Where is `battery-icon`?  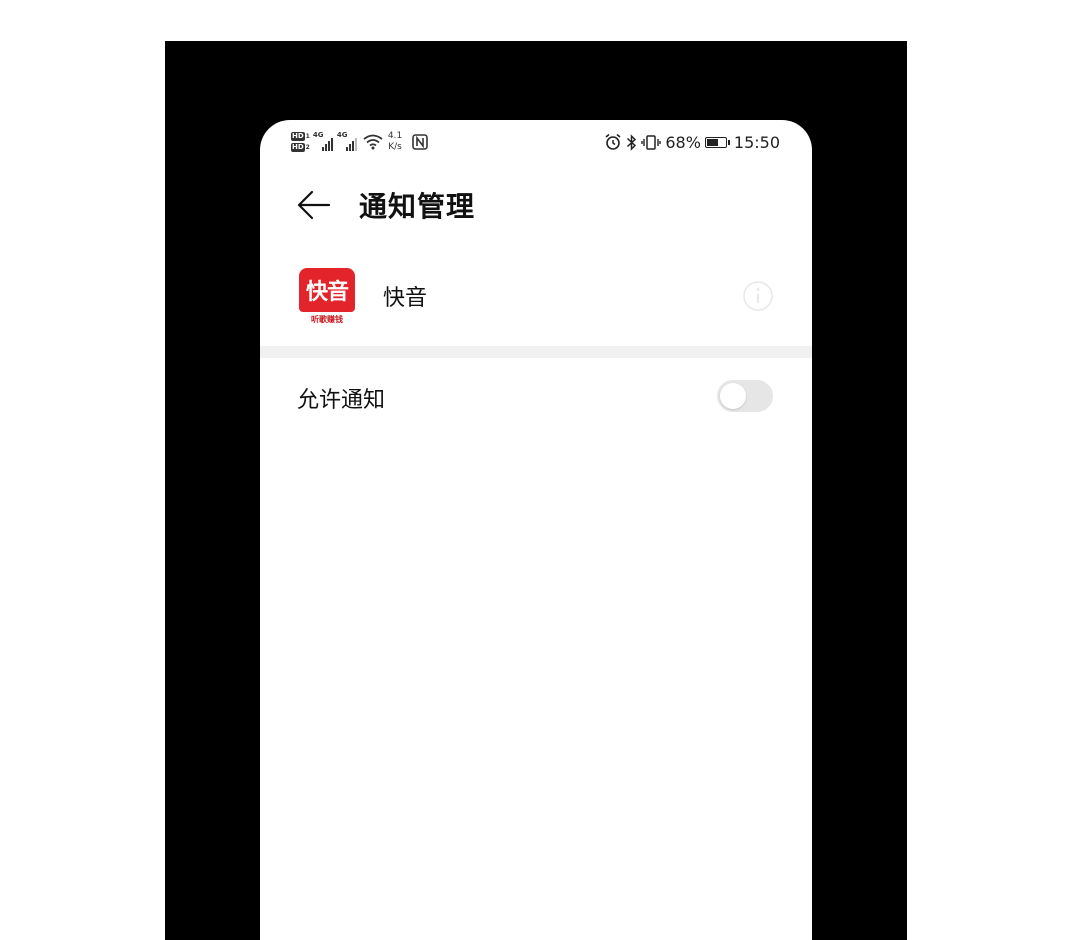
battery-icon is located at coordinates (717, 142).